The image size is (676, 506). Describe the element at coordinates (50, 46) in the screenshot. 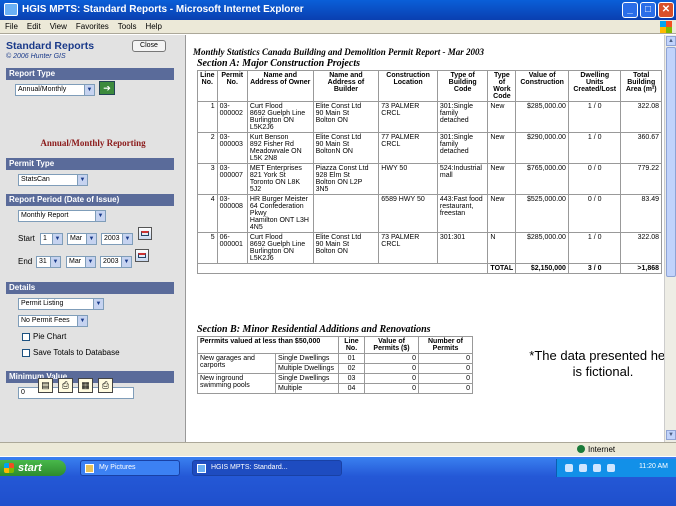

I see `sidebar-title: Standard Reports` at that location.